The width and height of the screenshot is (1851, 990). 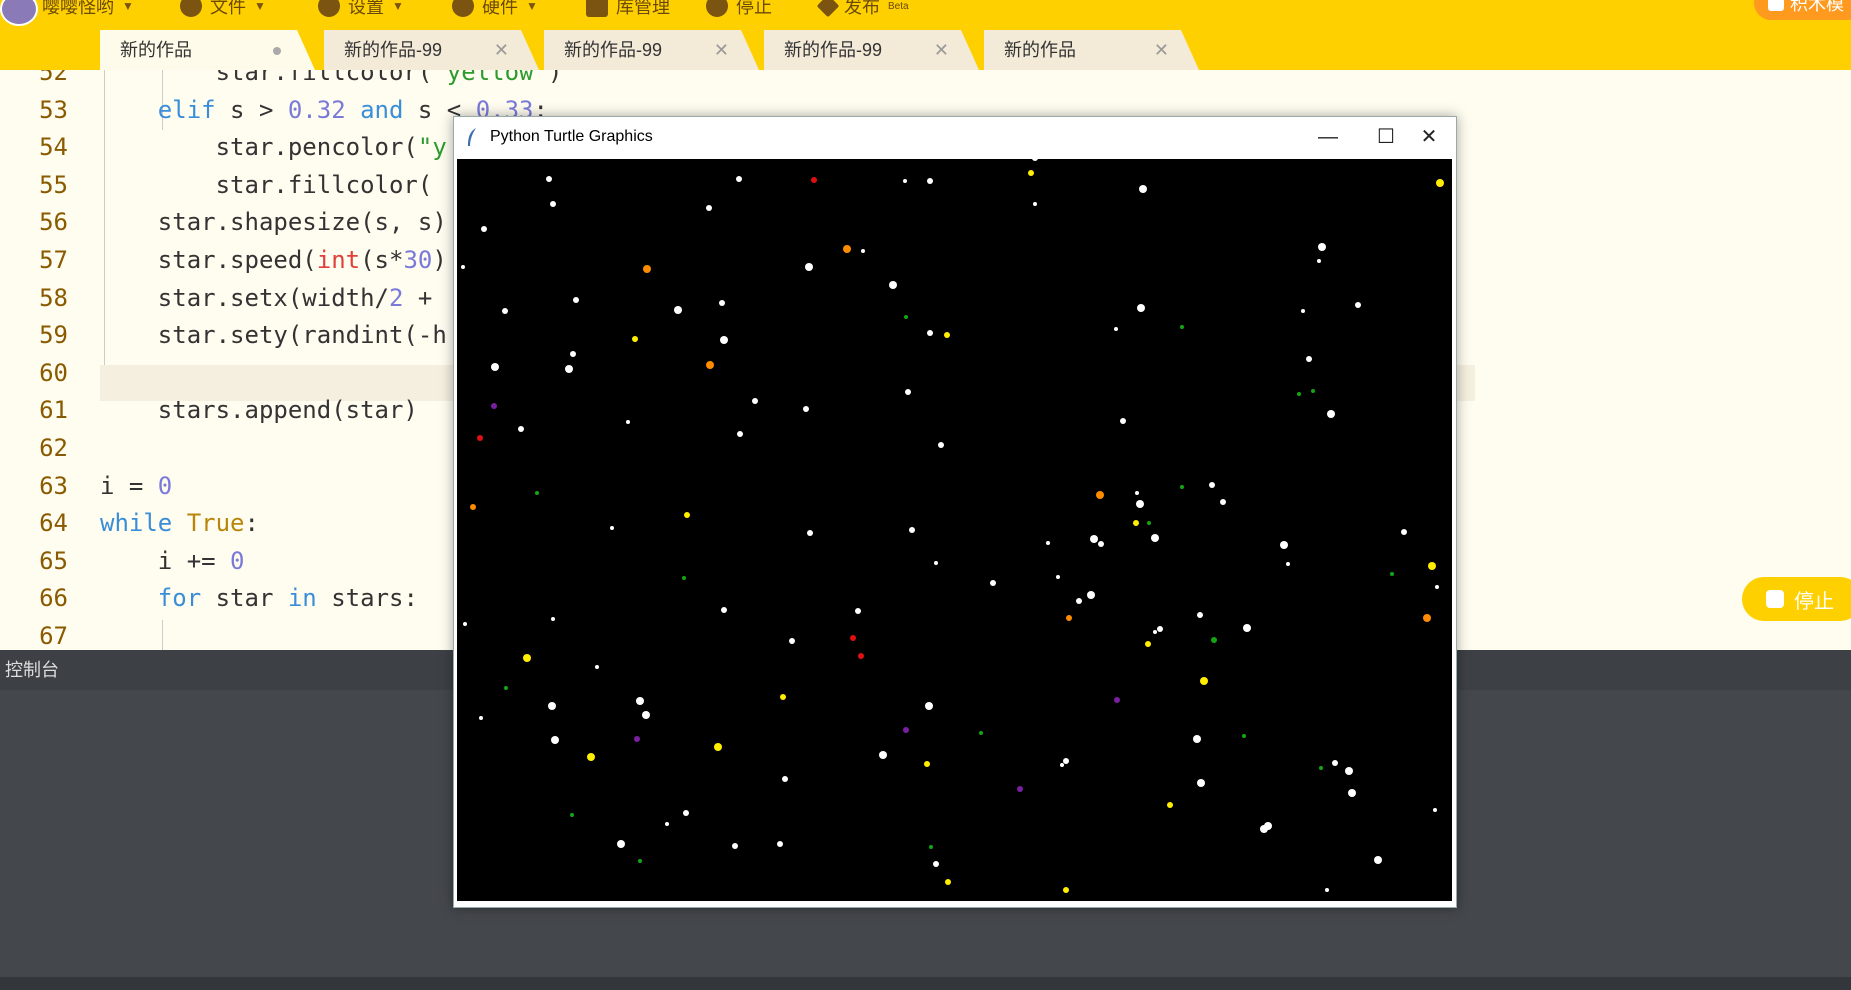 What do you see at coordinates (19, 13) in the screenshot?
I see `avatar` at bounding box center [19, 13].